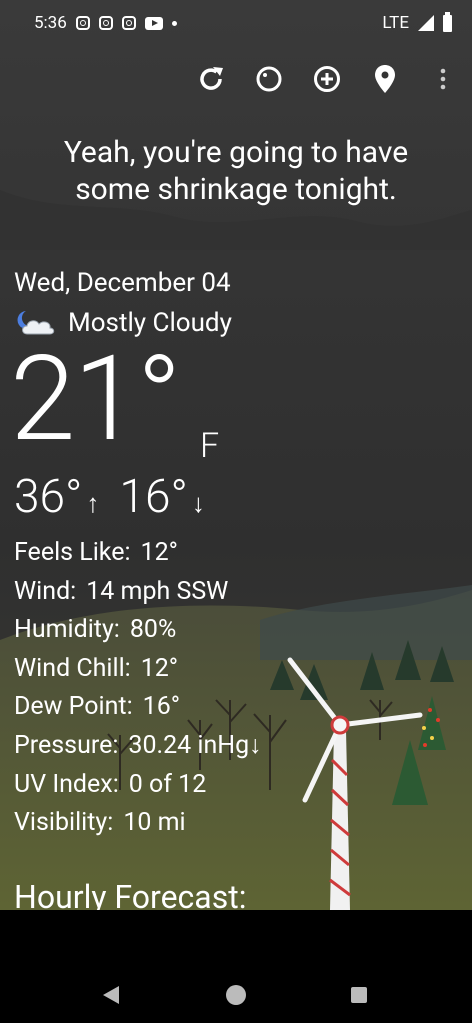  I want to click on hourly-forecast-heading: Hourly Forecast:, so click(130, 894).